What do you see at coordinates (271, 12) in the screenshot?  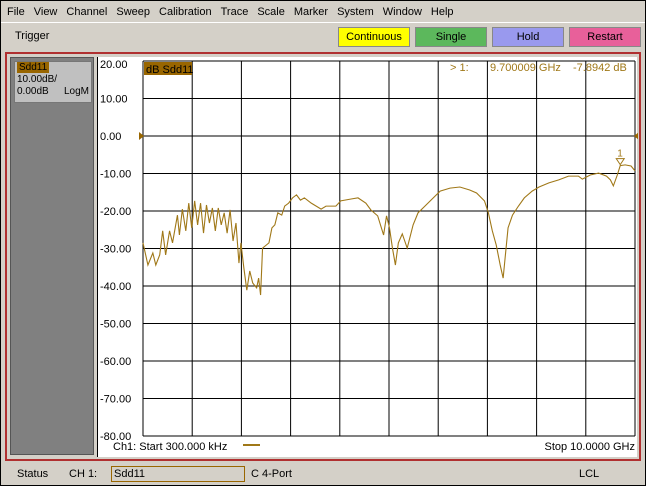 I see `menu-scale: Scale` at bounding box center [271, 12].